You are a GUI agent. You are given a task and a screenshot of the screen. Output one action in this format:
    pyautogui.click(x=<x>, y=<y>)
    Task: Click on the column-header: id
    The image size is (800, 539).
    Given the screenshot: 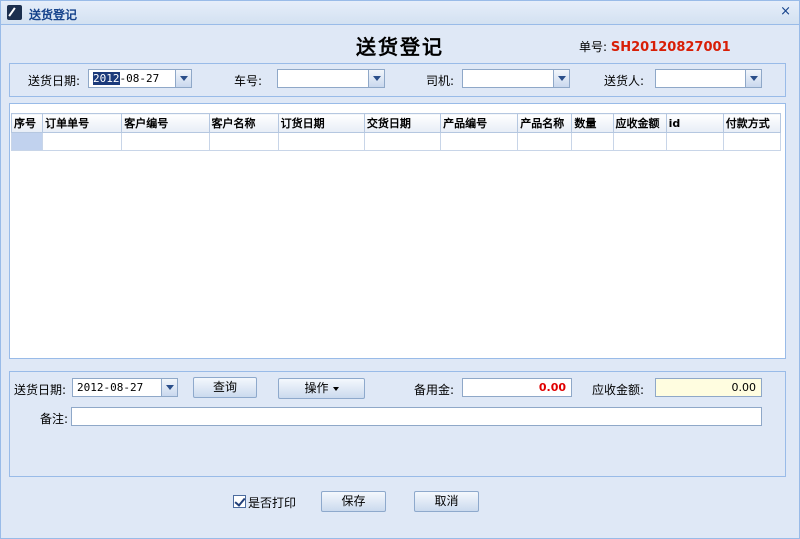 What is the action you would take?
    pyautogui.click(x=694, y=123)
    